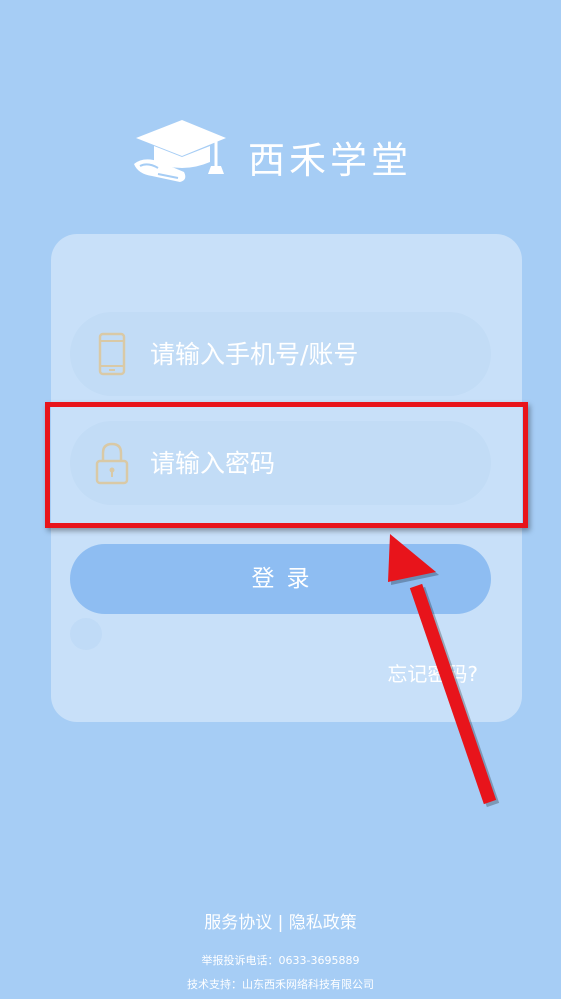 This screenshot has width=561, height=999. Describe the element at coordinates (323, 923) in the screenshot. I see `privacy-link: 隐私政策` at that location.